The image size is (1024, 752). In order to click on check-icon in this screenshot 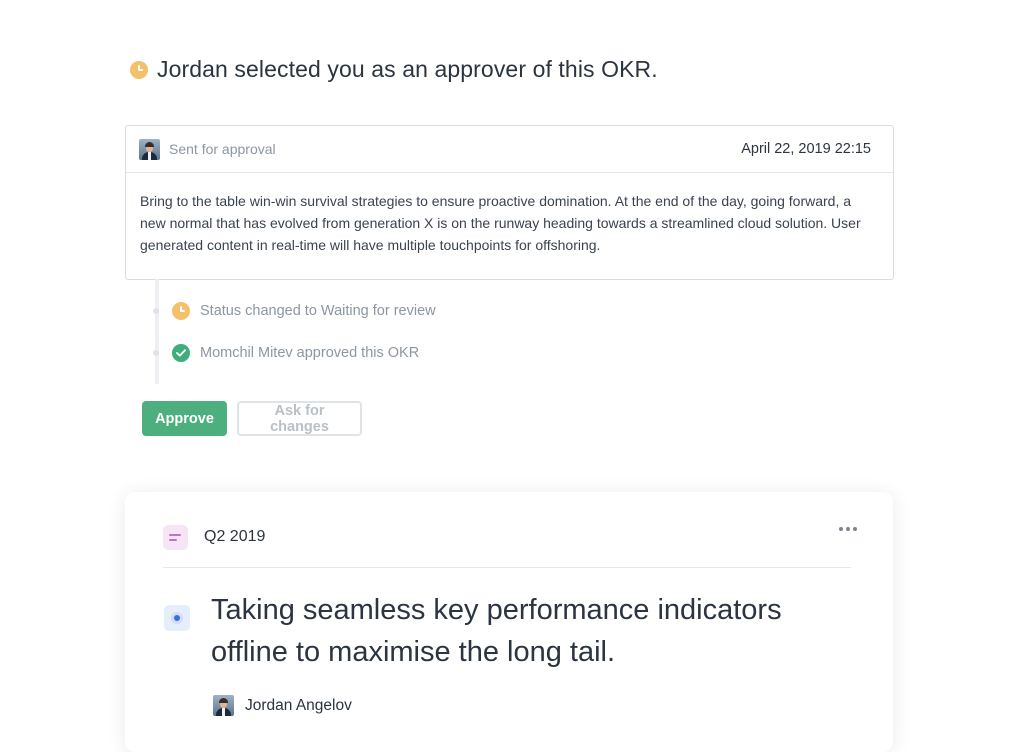, I will do `click(181, 353)`.